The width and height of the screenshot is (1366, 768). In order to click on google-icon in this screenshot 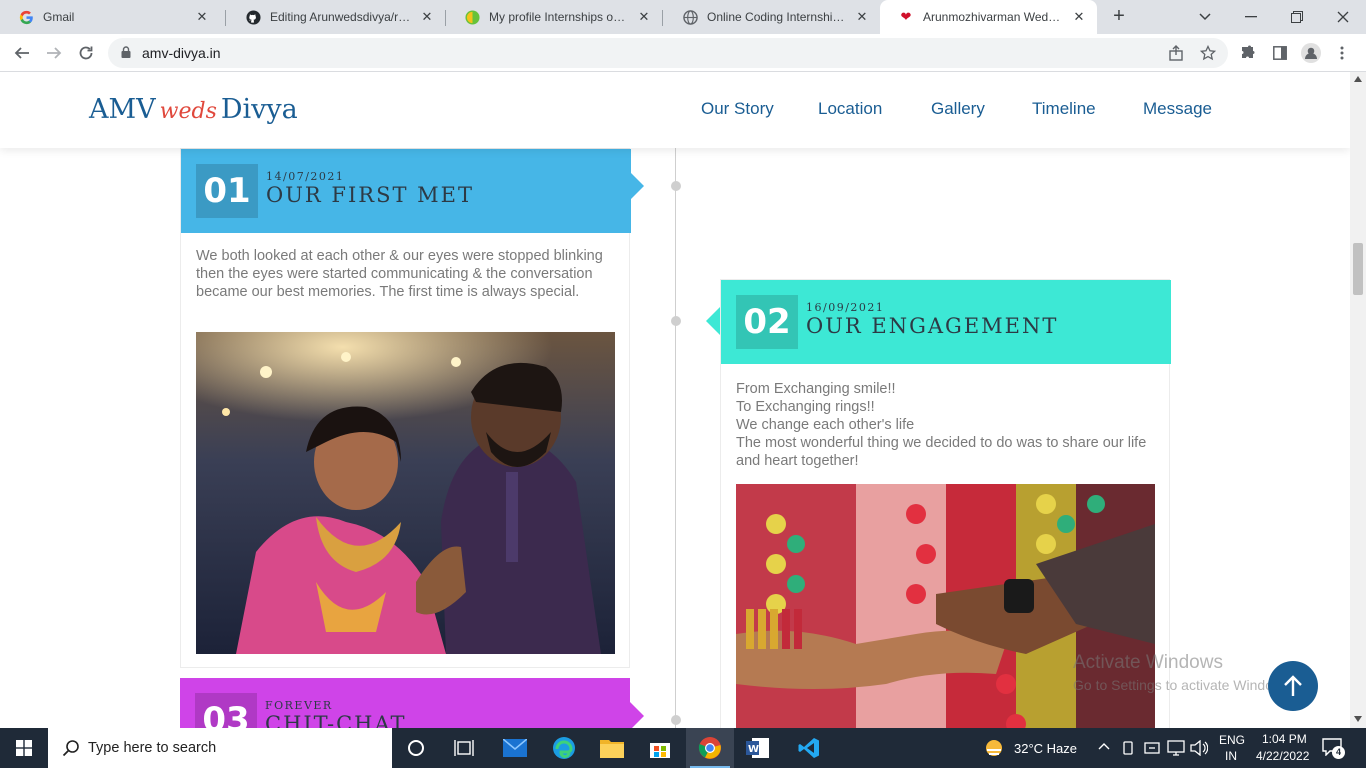, I will do `click(26, 17)`.